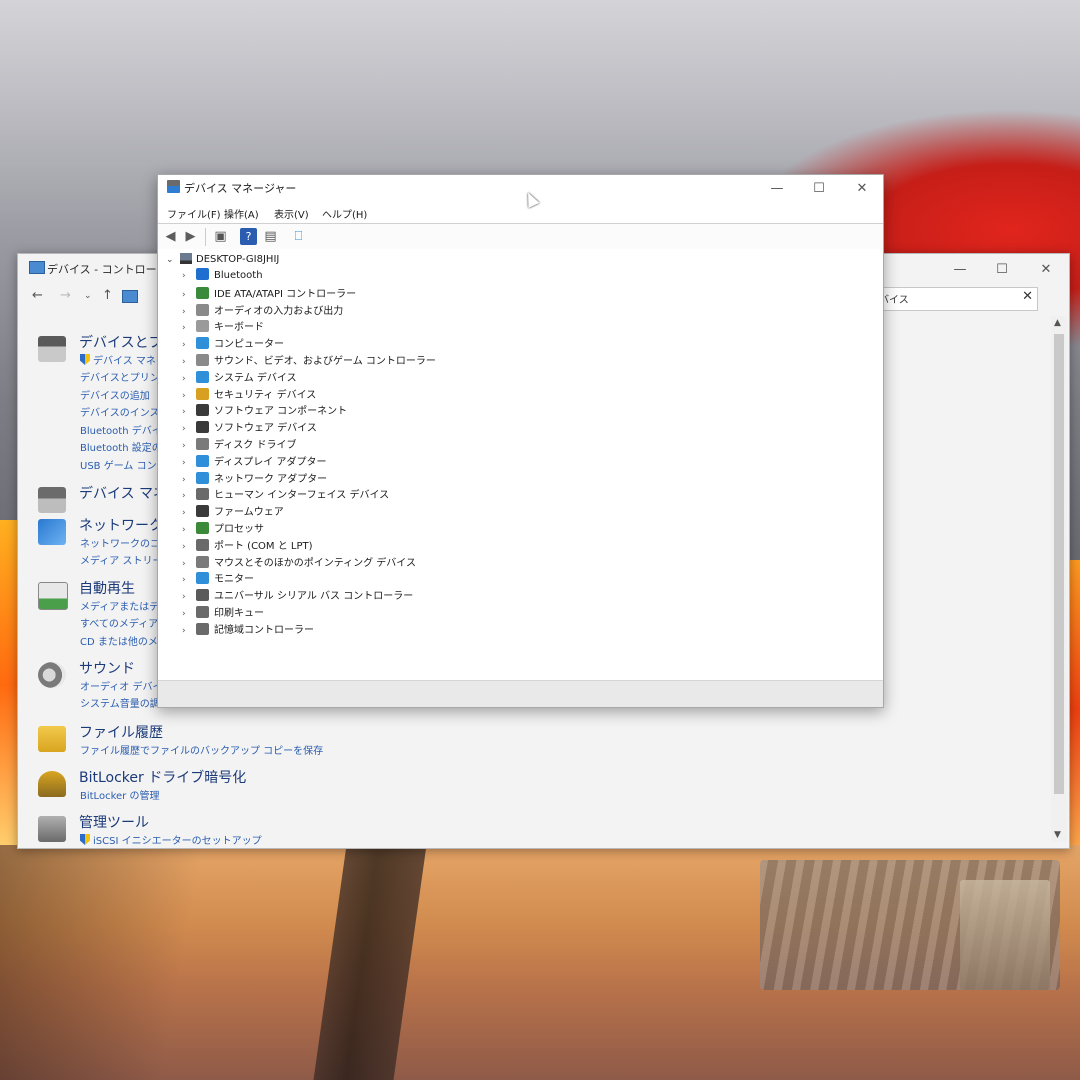  What do you see at coordinates (121, 732) in the screenshot?
I see `category-title: ファイル履歴` at bounding box center [121, 732].